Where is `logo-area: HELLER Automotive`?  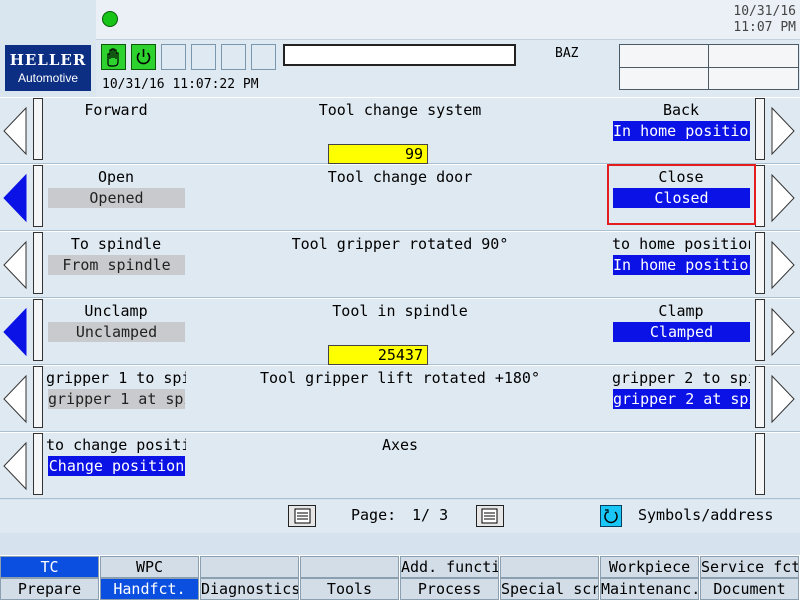
logo-area: HELLER Automotive is located at coordinates (48, 48).